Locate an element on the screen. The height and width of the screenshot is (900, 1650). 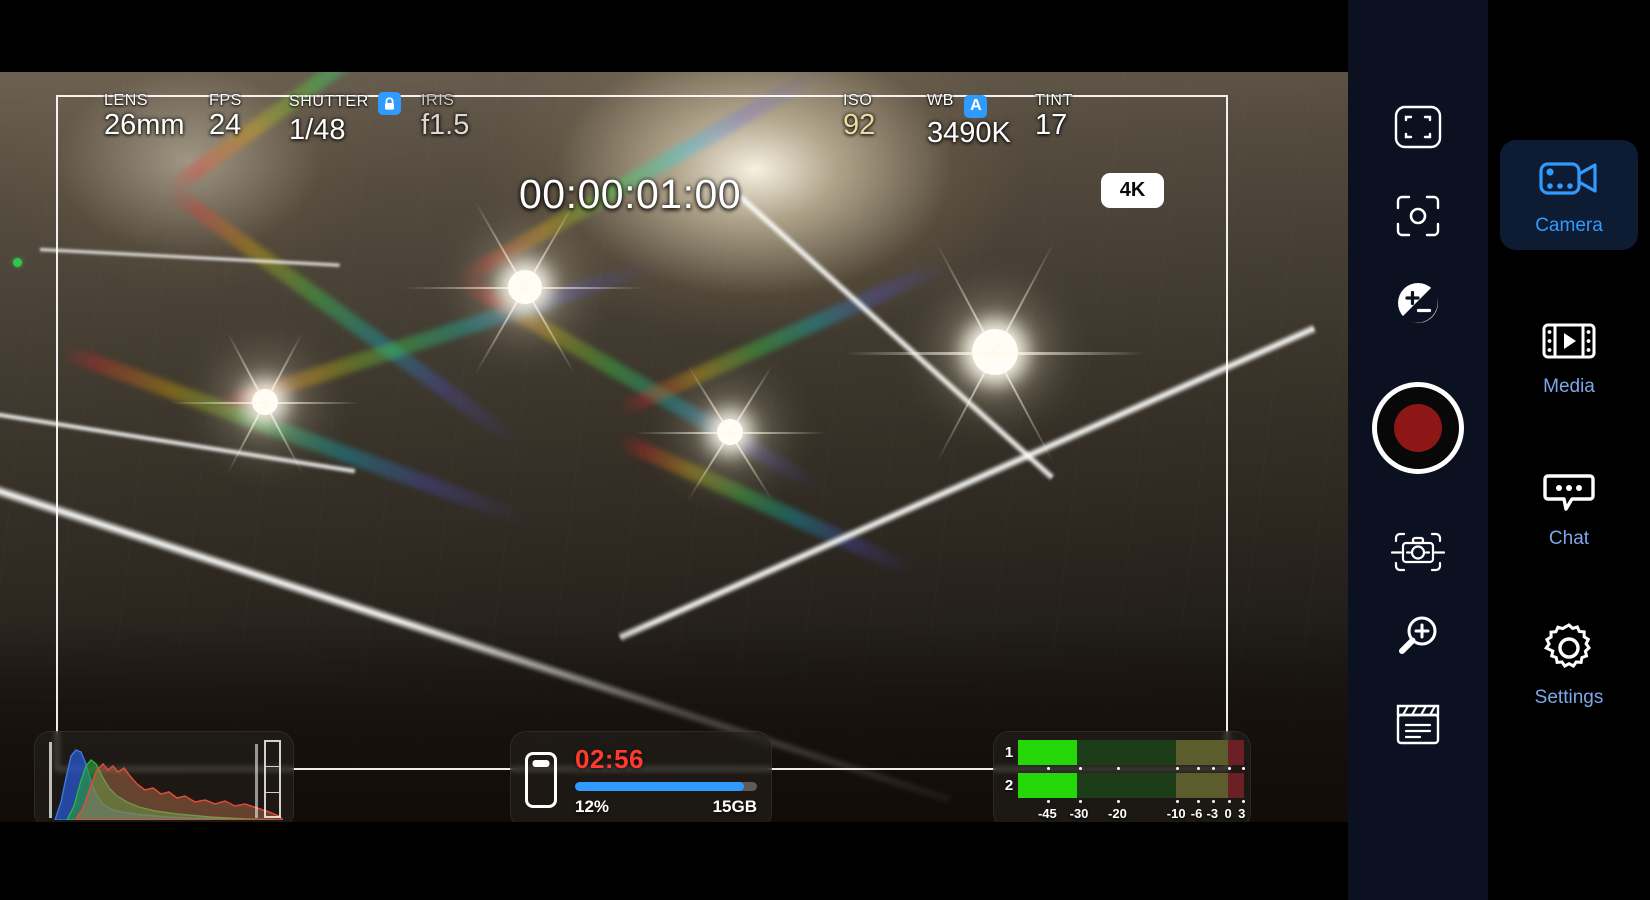
chat-bubble-icon is located at coordinates (1569, 494).